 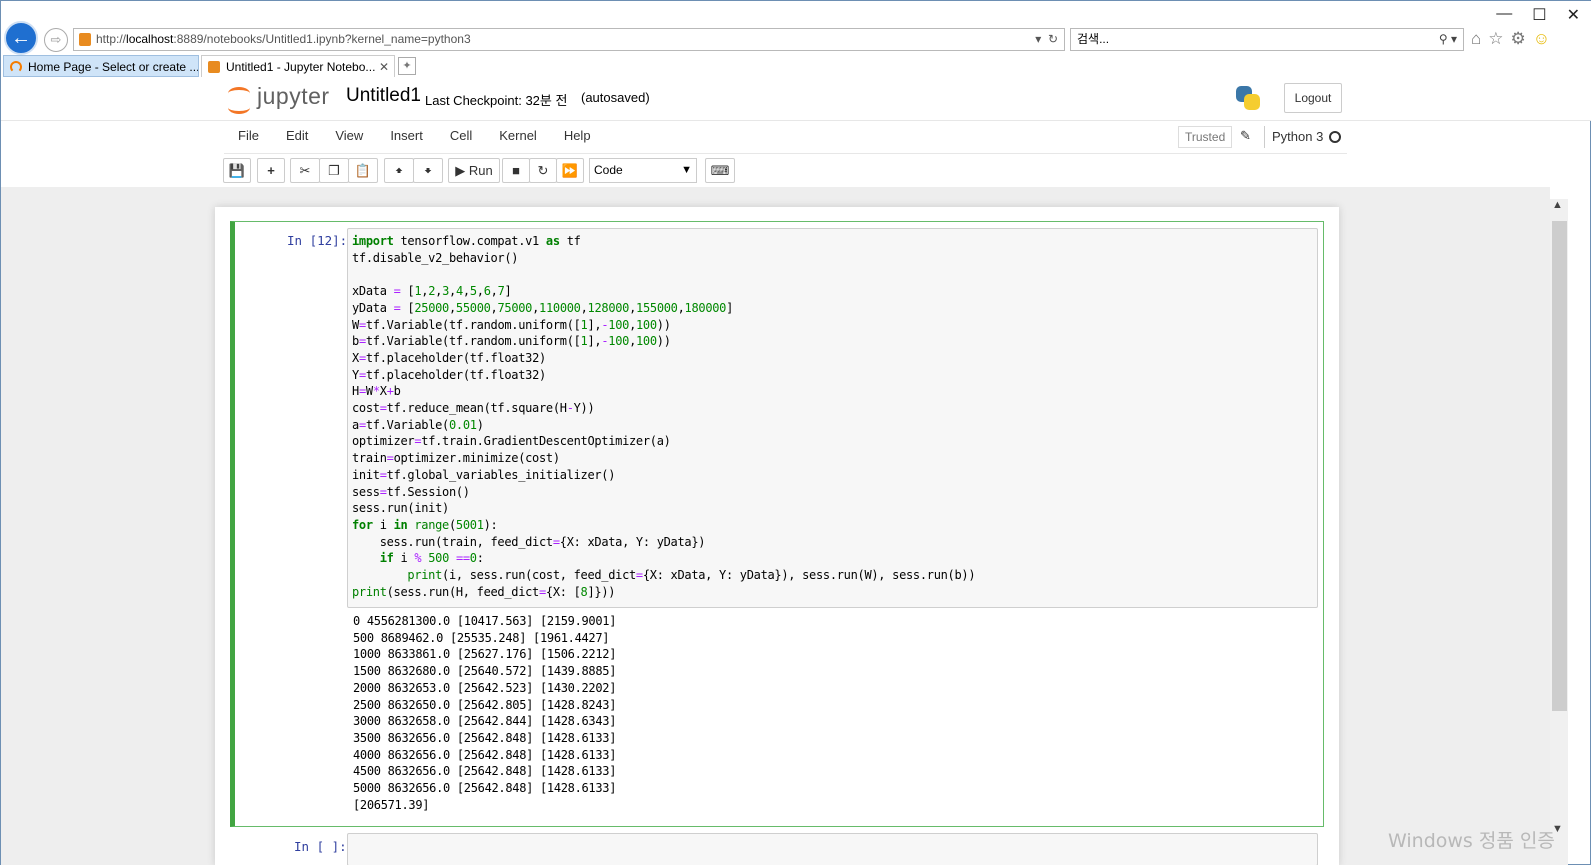 What do you see at coordinates (543, 170) in the screenshot?
I see `restart-icon: ↻` at bounding box center [543, 170].